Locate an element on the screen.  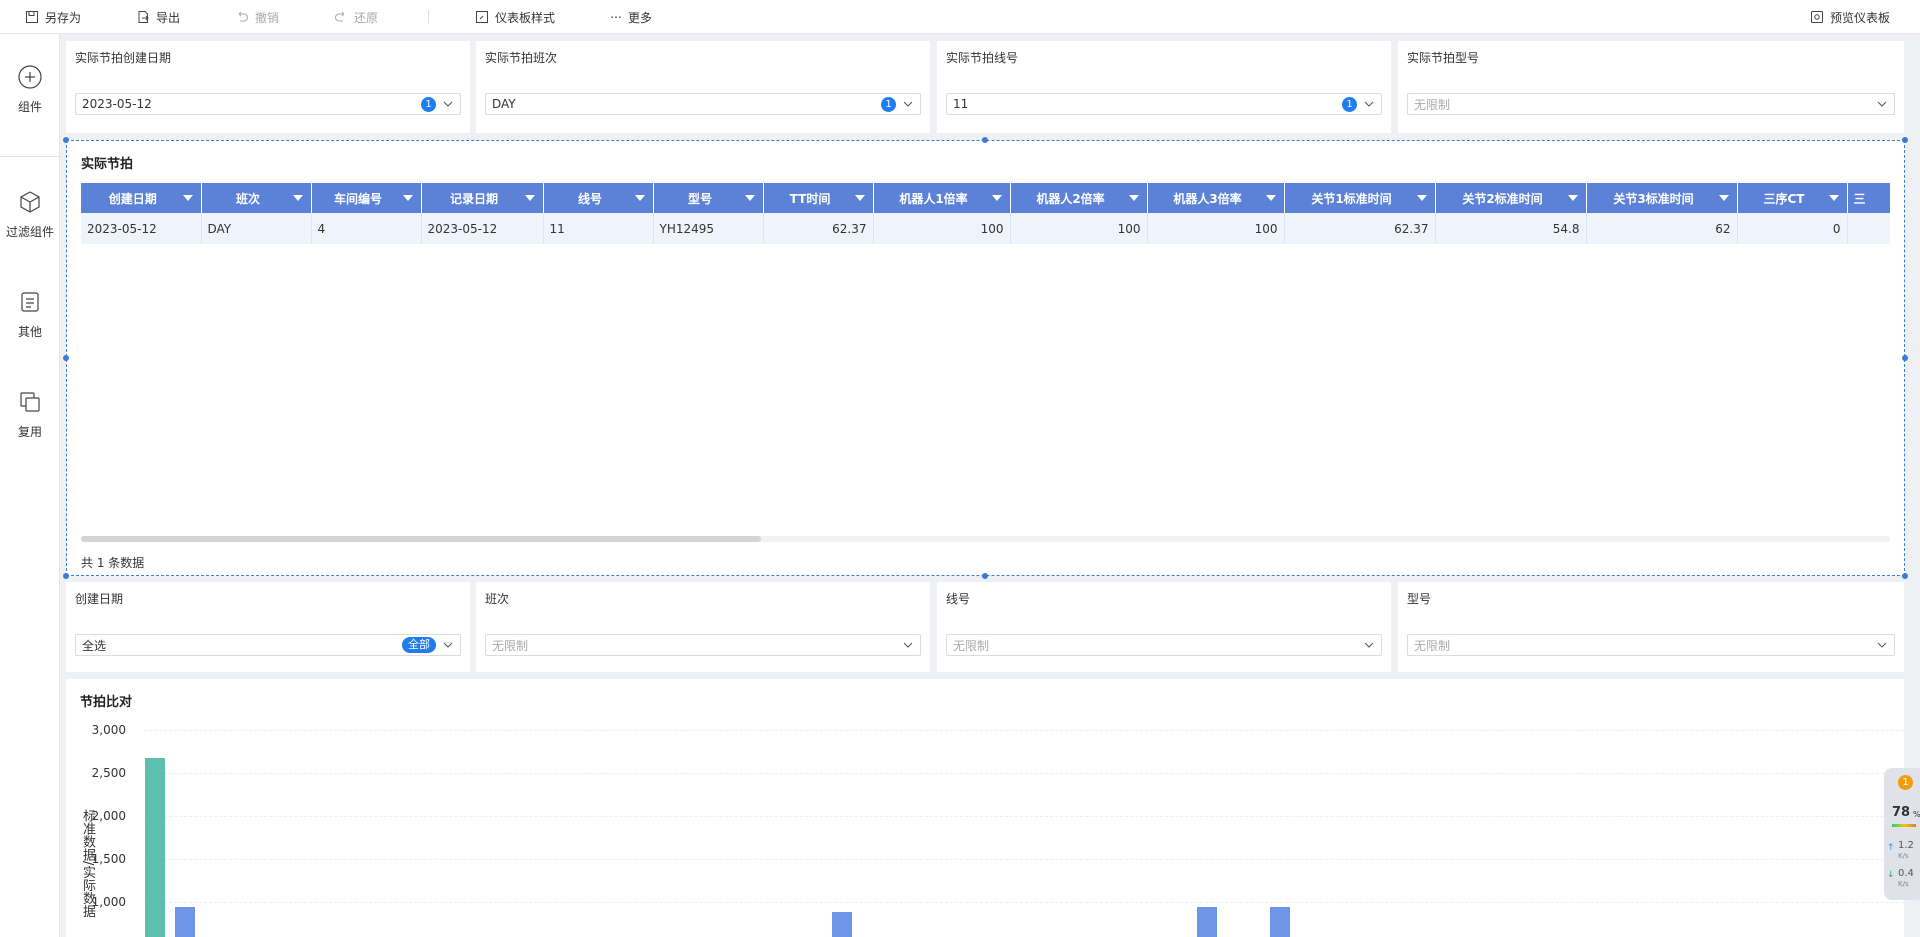
column-header: 关节3标准时间 is located at coordinates (1662, 198).